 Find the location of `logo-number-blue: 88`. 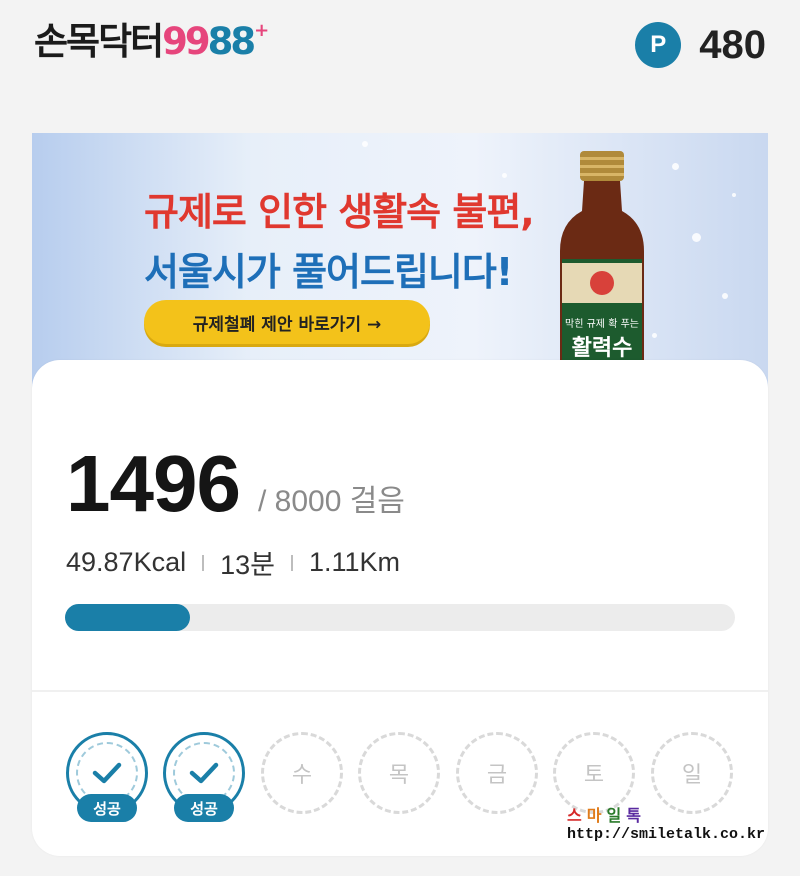

logo-number-blue: 88 is located at coordinates (231, 41).